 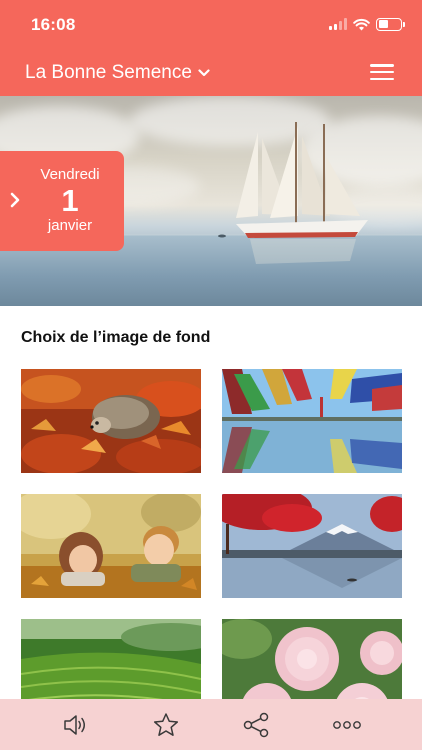 I want to click on speaker-icon, so click(x=75, y=725).